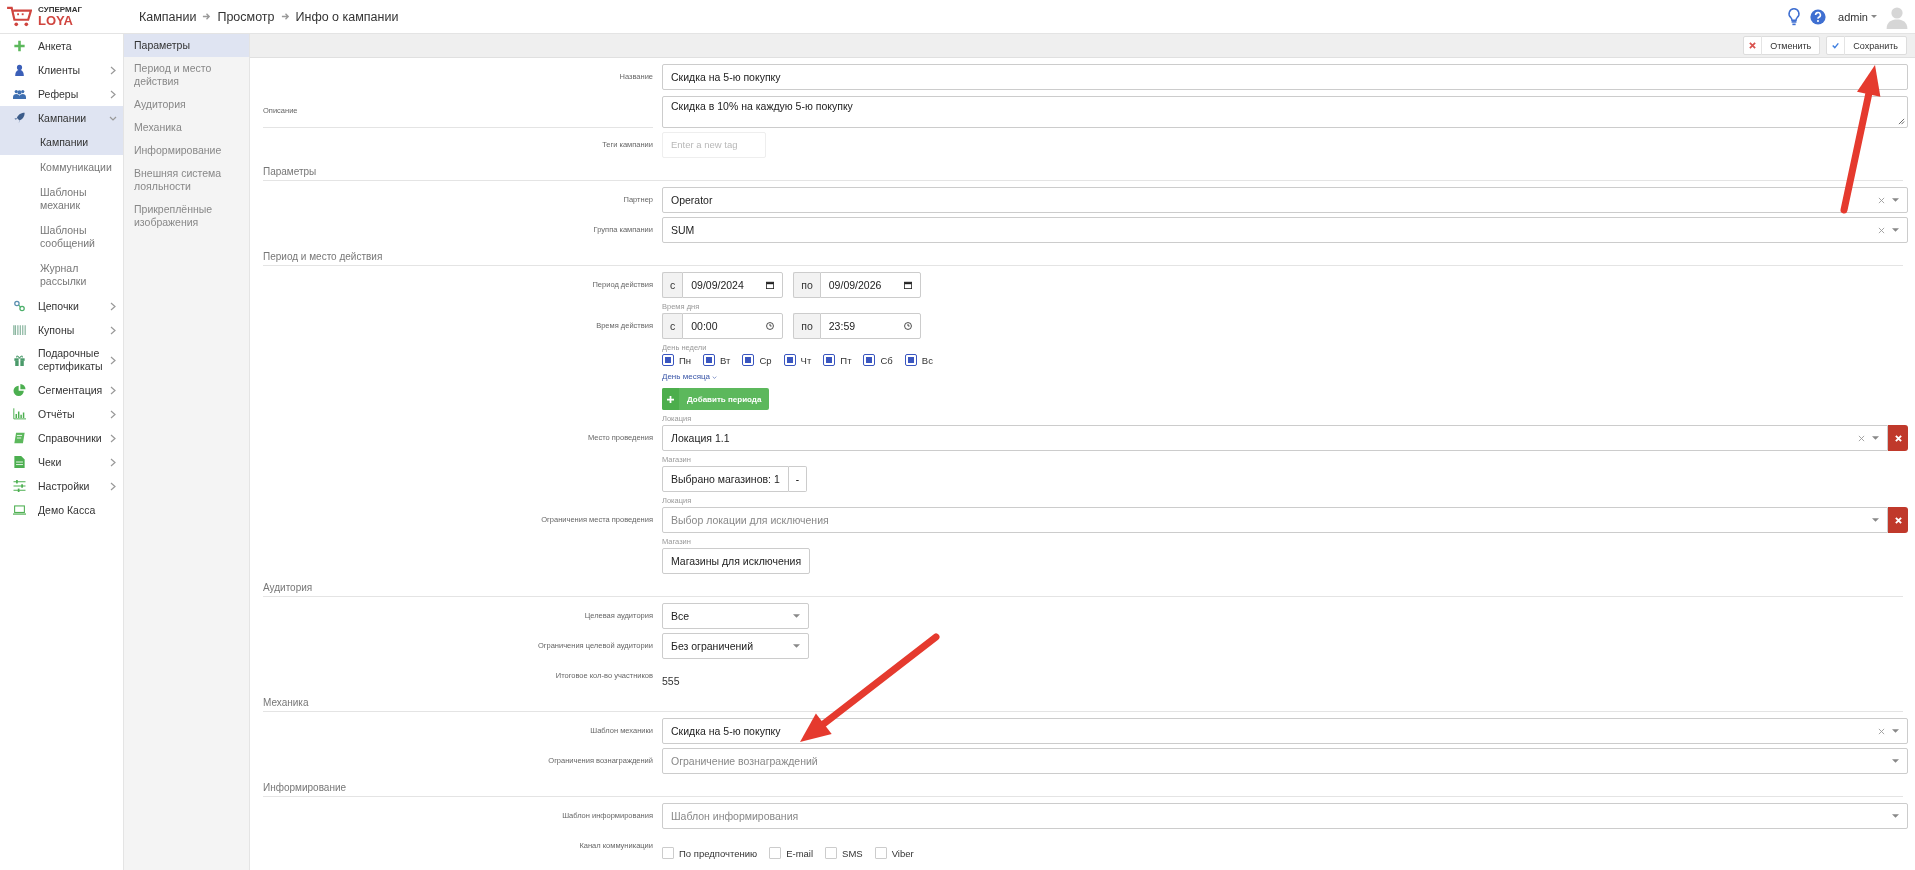 The height and width of the screenshot is (870, 1915). What do you see at coordinates (61, 390) in the screenshot?
I see `sidebar-item: Сегментация` at bounding box center [61, 390].